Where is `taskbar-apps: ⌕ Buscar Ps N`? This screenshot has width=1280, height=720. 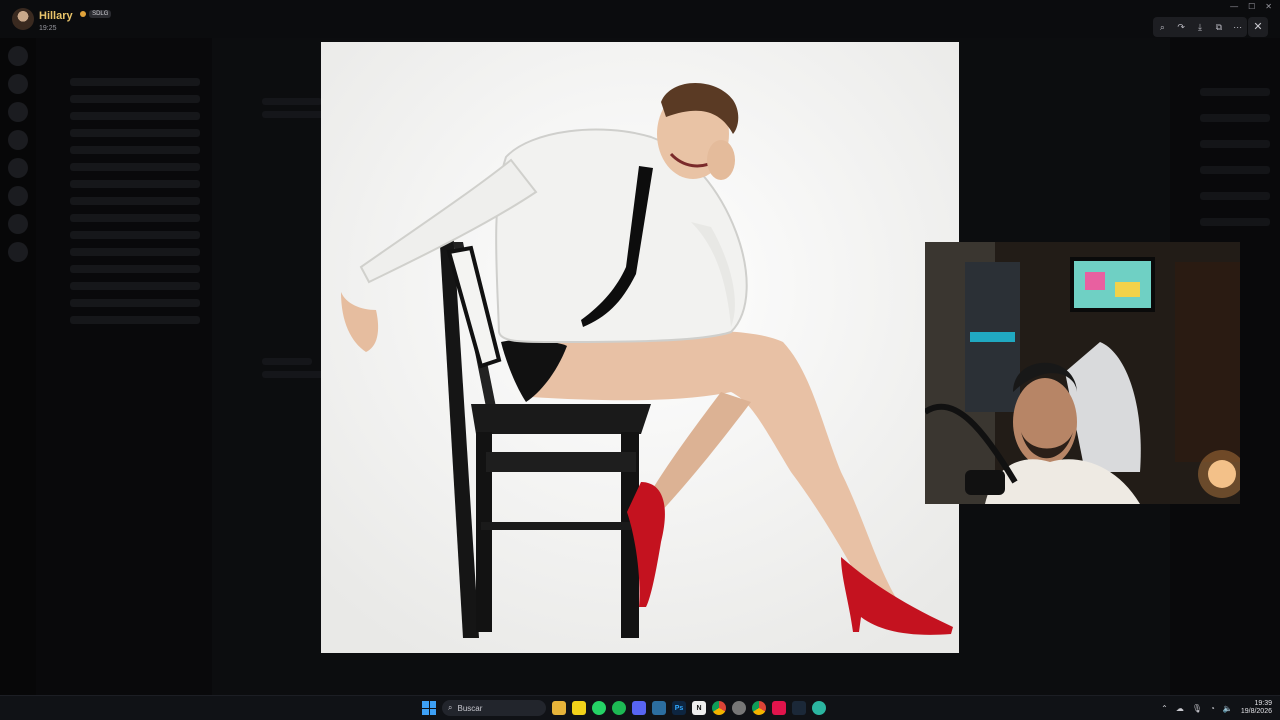 taskbar-apps: ⌕ Buscar Ps N is located at coordinates (624, 708).